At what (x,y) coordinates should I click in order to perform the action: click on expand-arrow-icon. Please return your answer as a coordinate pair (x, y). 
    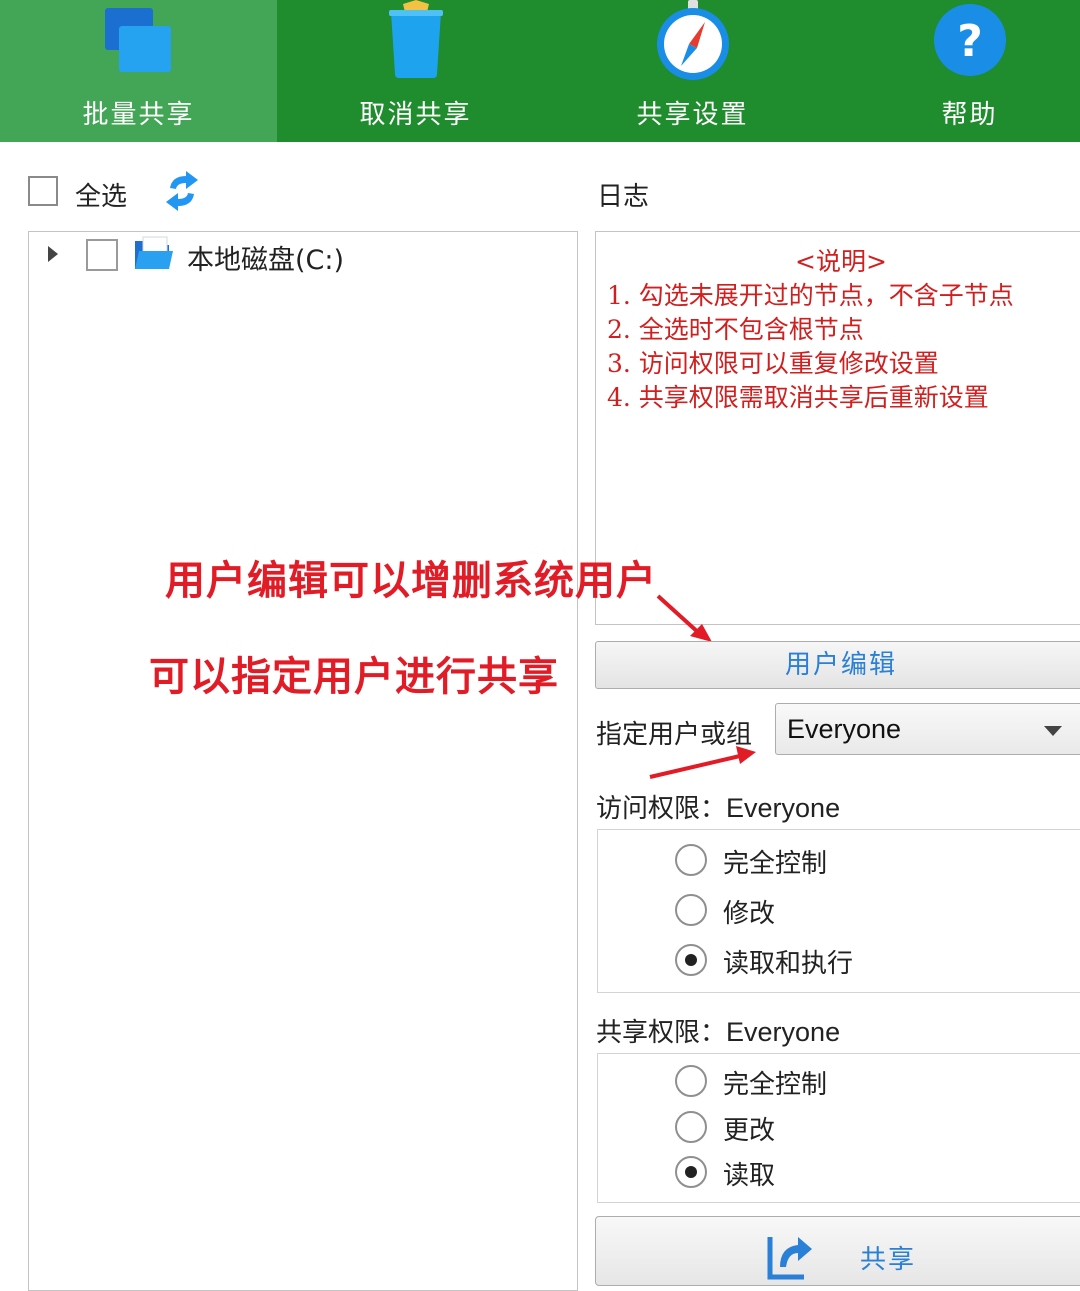
    Looking at the image, I should click on (53, 254).